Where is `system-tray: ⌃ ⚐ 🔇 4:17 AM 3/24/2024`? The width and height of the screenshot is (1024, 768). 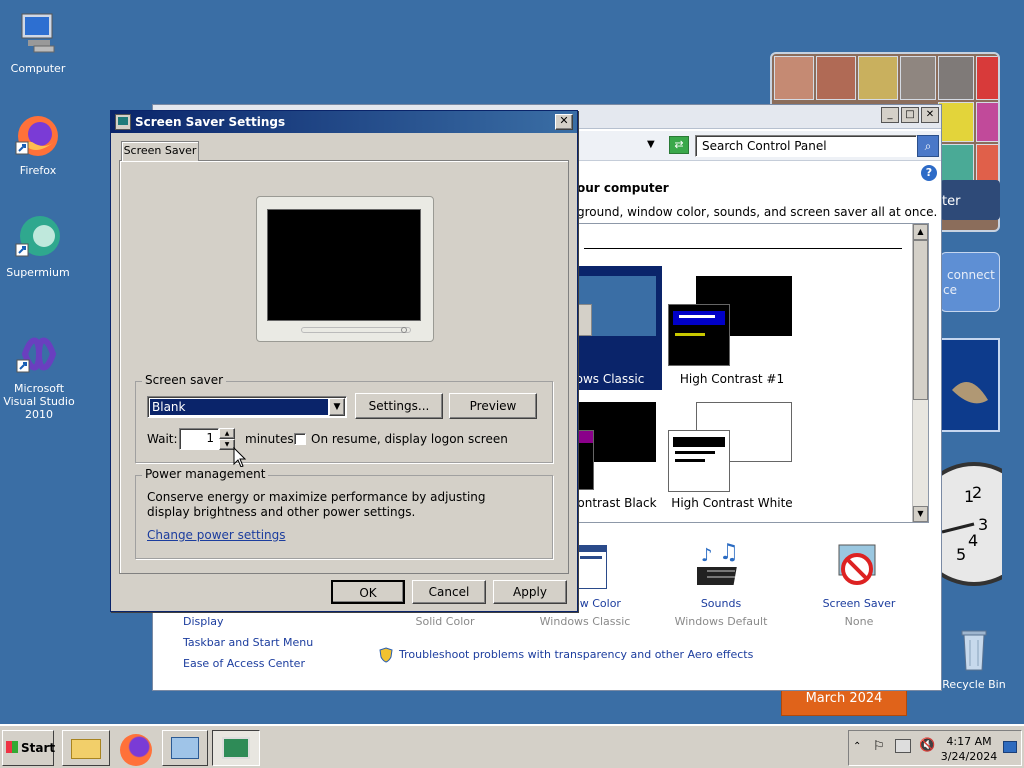
system-tray: ⌃ ⚐ 🔇 4:17 AM 3/24/2024 is located at coordinates (935, 748).